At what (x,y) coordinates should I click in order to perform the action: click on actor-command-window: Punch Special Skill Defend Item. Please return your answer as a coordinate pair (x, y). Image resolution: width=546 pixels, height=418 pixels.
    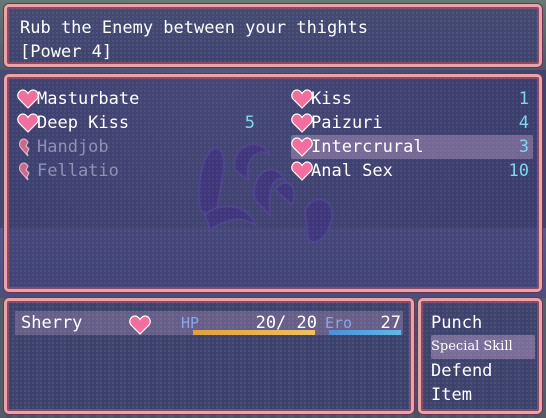
    Looking at the image, I should click on (480, 356).